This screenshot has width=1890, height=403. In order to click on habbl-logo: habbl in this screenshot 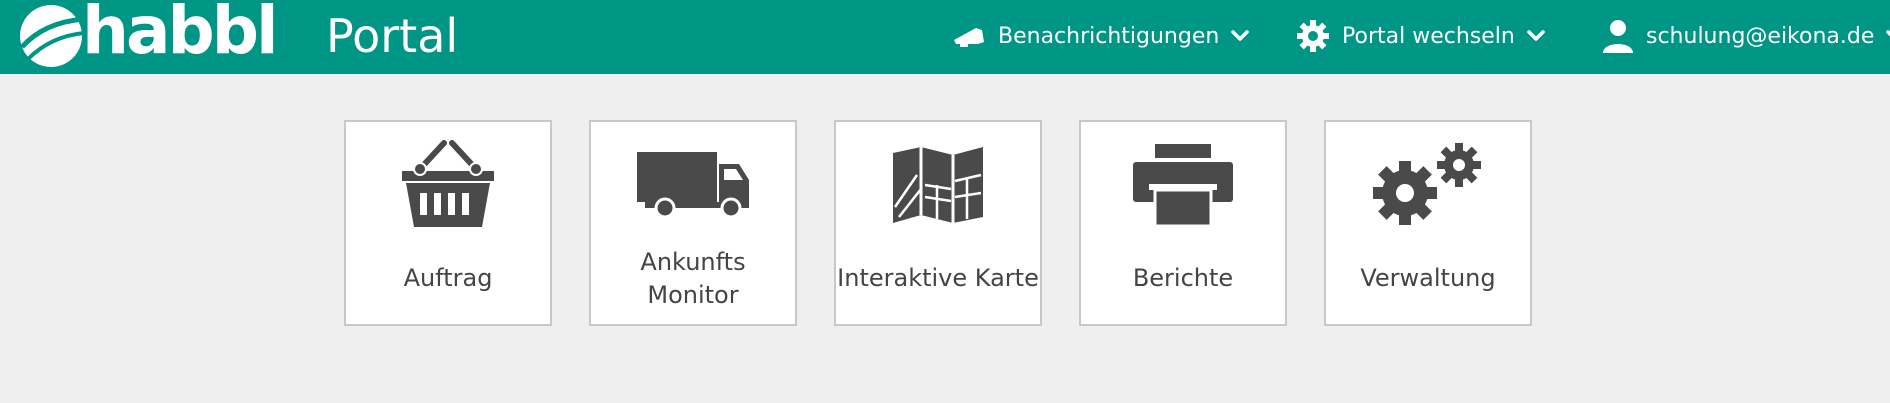, I will do `click(148, 33)`.